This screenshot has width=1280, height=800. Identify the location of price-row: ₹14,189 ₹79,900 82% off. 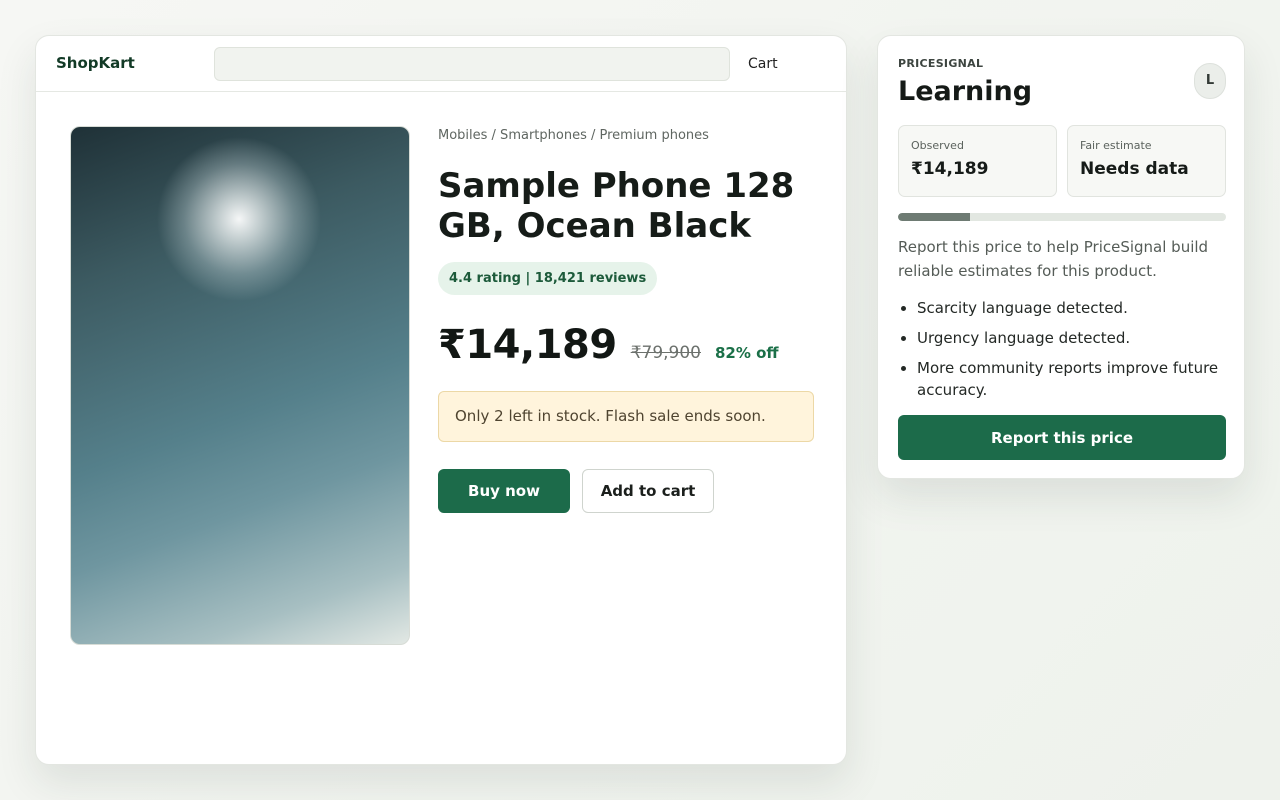
(608, 345).